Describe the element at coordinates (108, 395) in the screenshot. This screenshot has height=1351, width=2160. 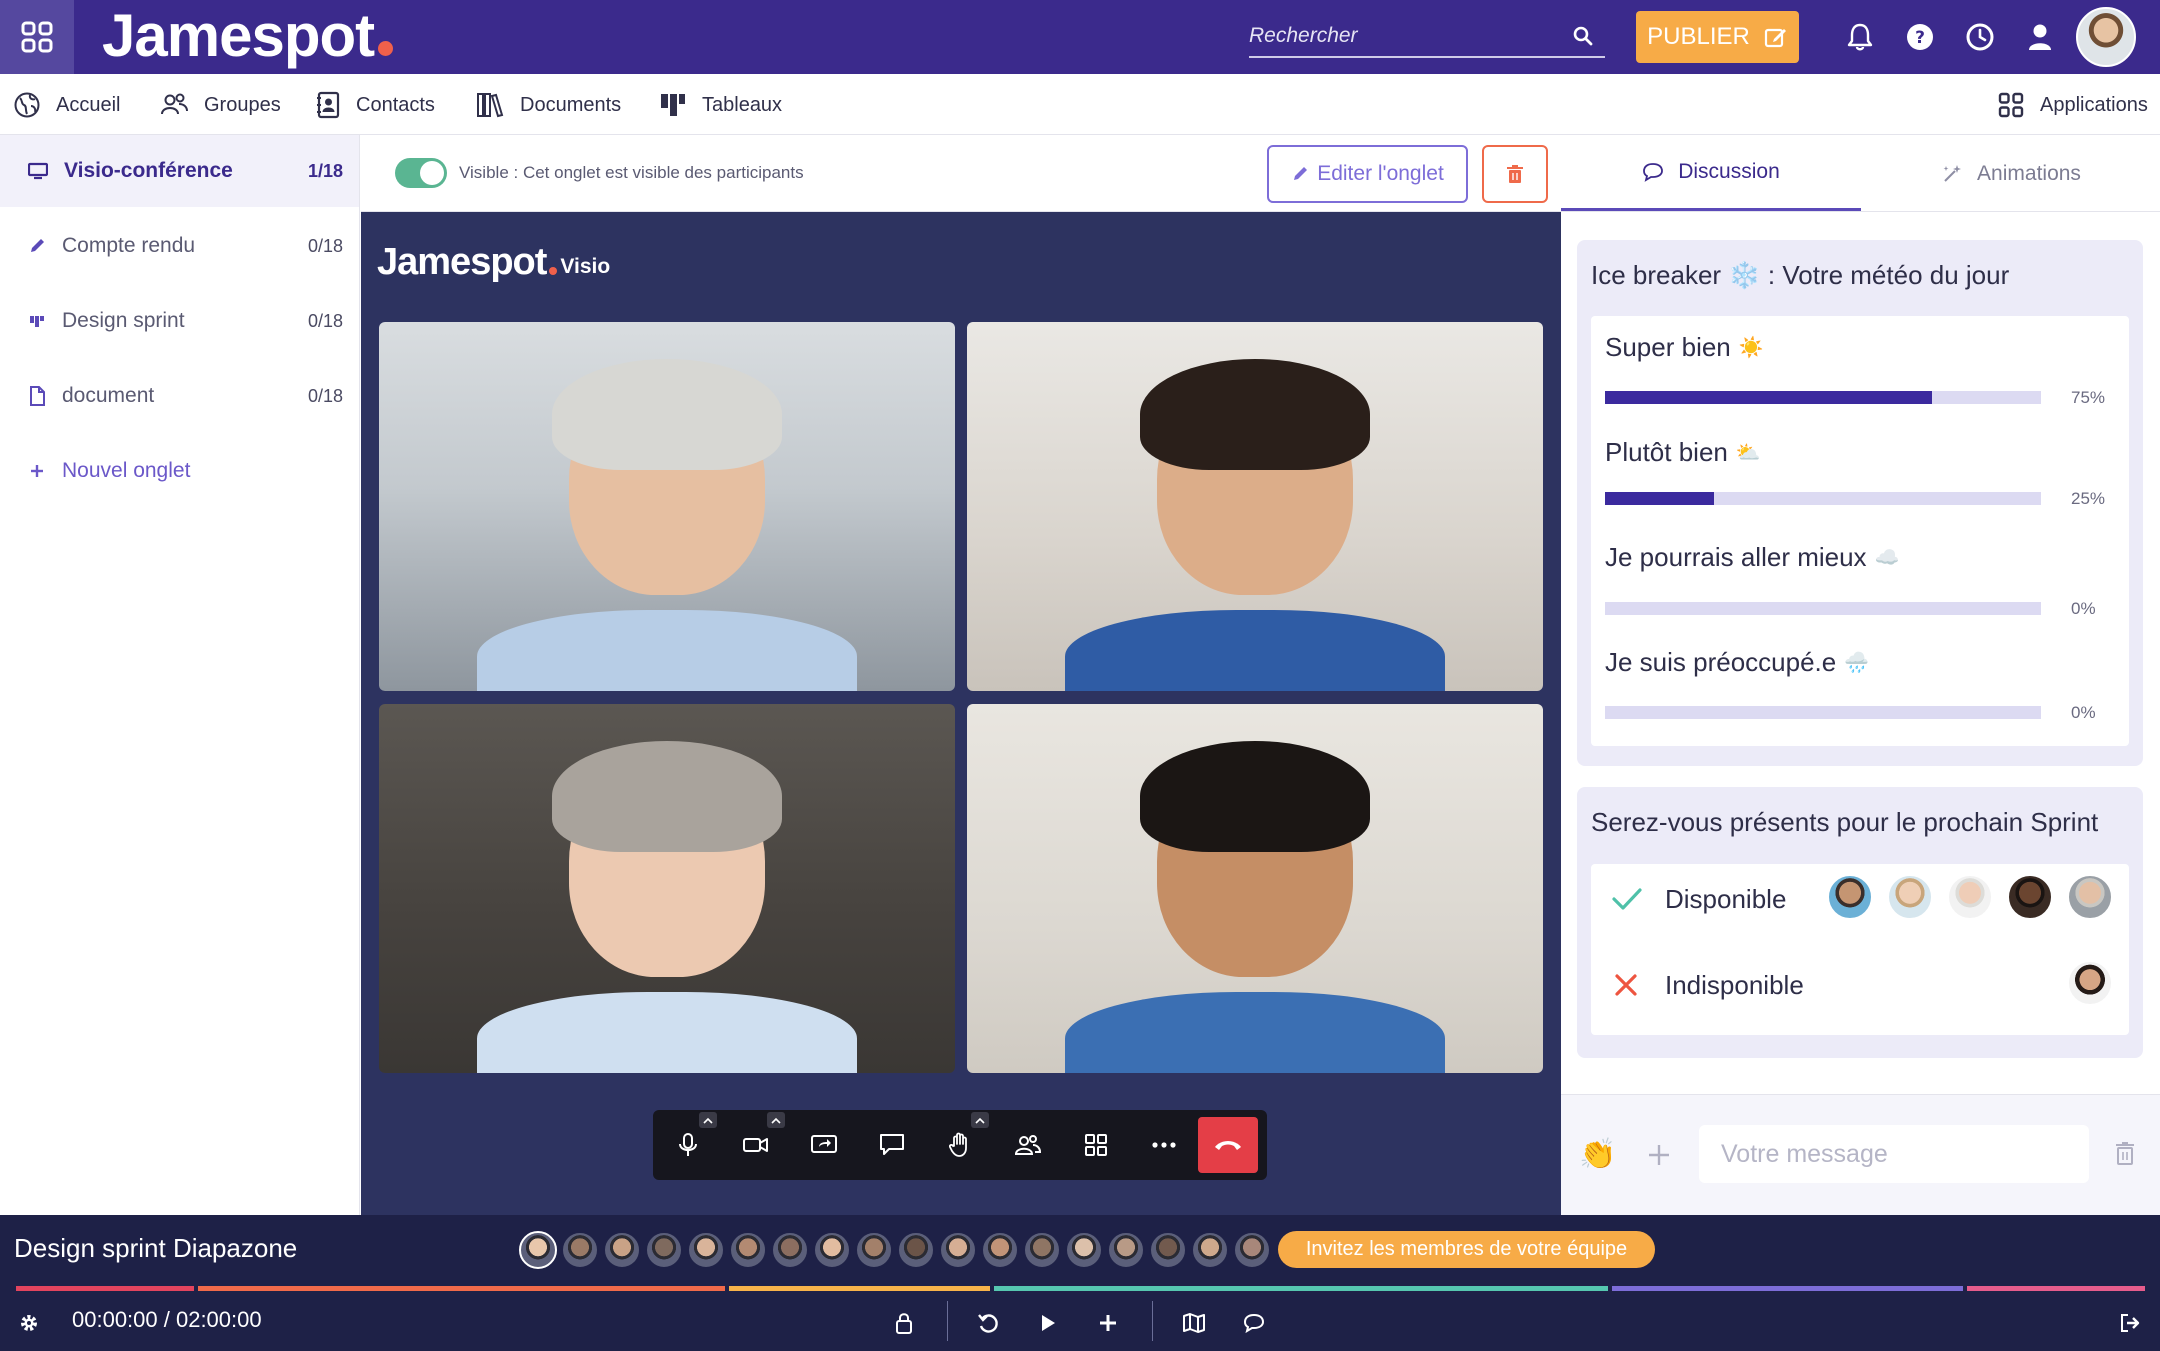
I see `sidebar-tab-label: document` at that location.